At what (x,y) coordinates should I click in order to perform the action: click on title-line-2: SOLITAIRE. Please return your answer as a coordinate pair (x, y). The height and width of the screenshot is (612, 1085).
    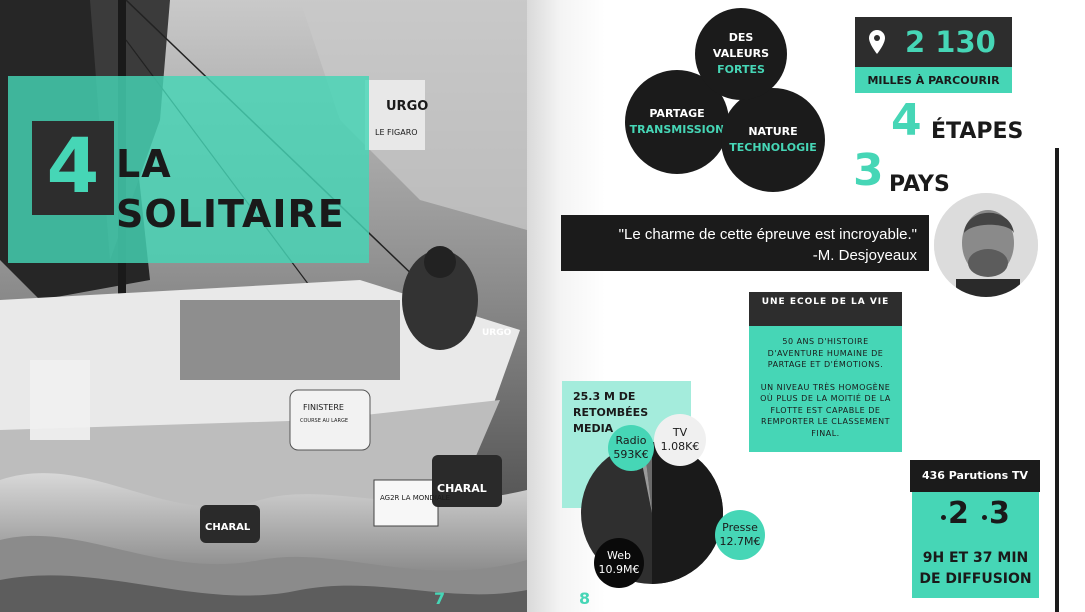
    Looking at the image, I should click on (230, 214).